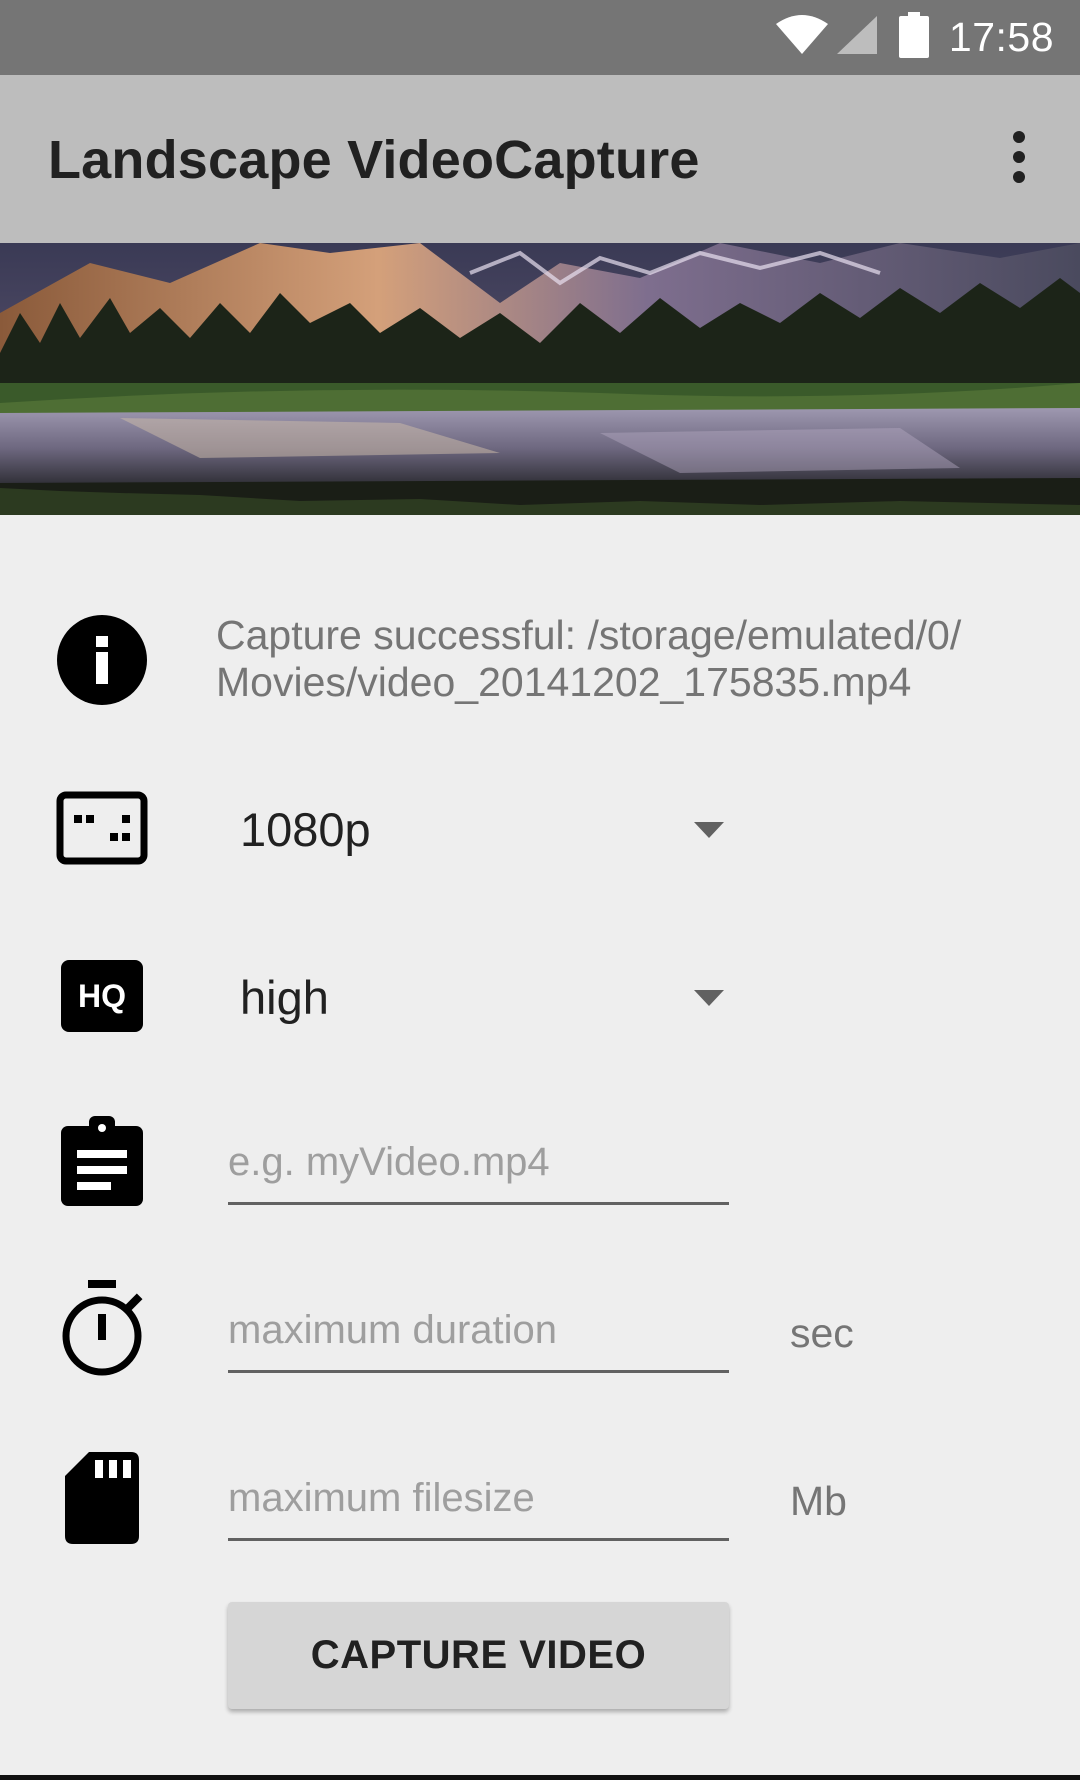 The height and width of the screenshot is (1780, 1080). What do you see at coordinates (818, 1501) in the screenshot?
I see `filesize-unit: Mb` at bounding box center [818, 1501].